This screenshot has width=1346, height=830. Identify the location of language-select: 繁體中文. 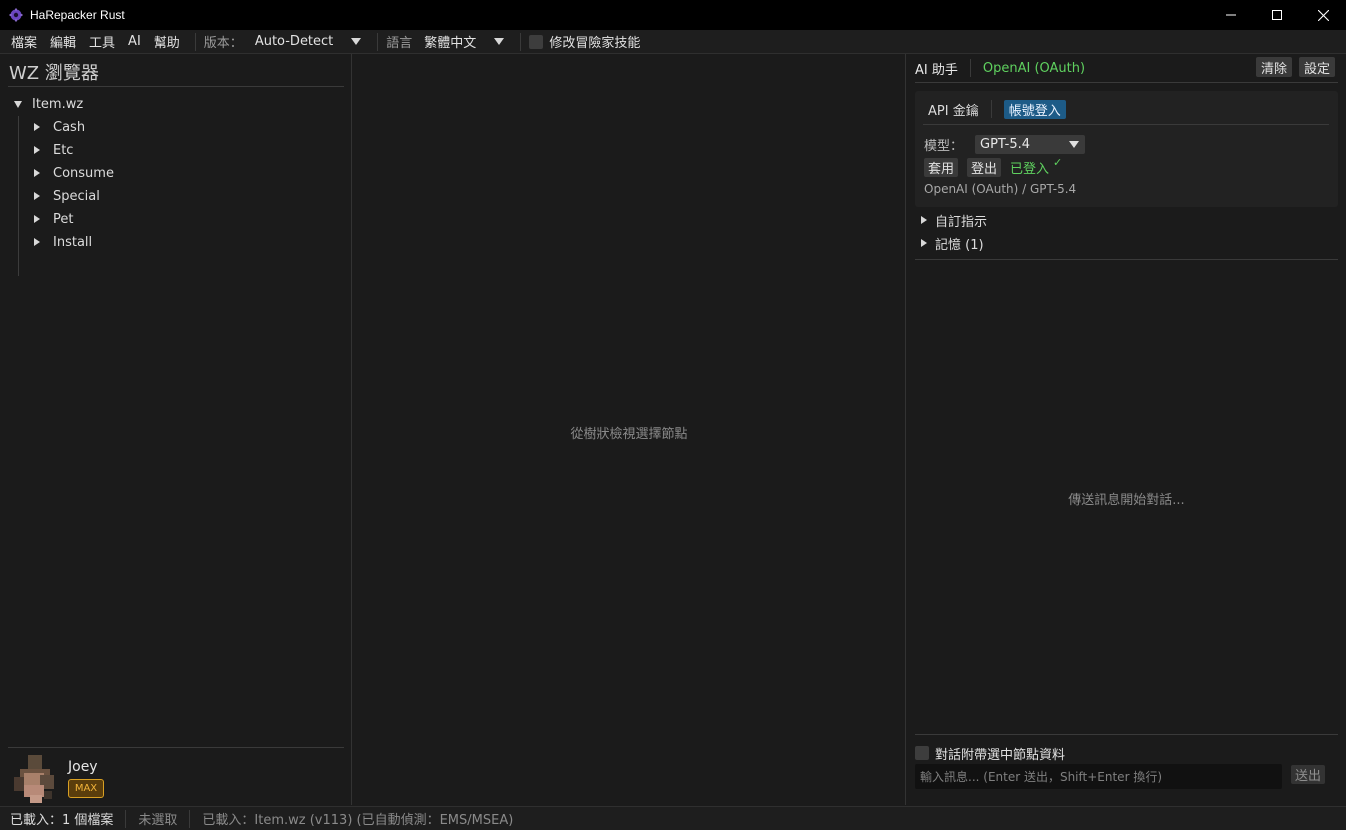
(450, 41).